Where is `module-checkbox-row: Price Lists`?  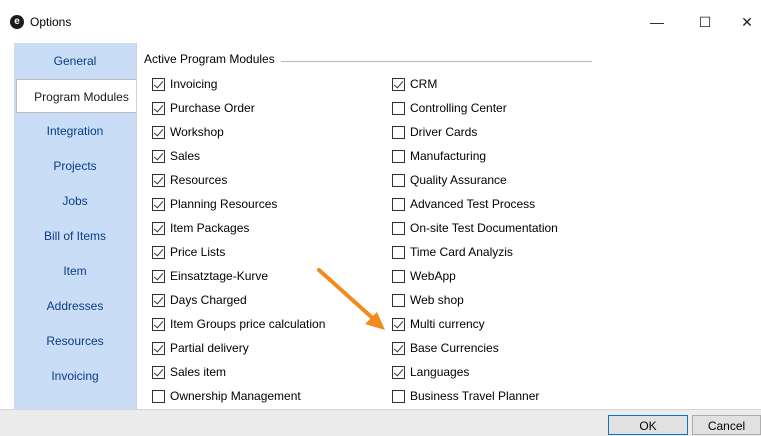 module-checkbox-row: Price Lists is located at coordinates (188, 252).